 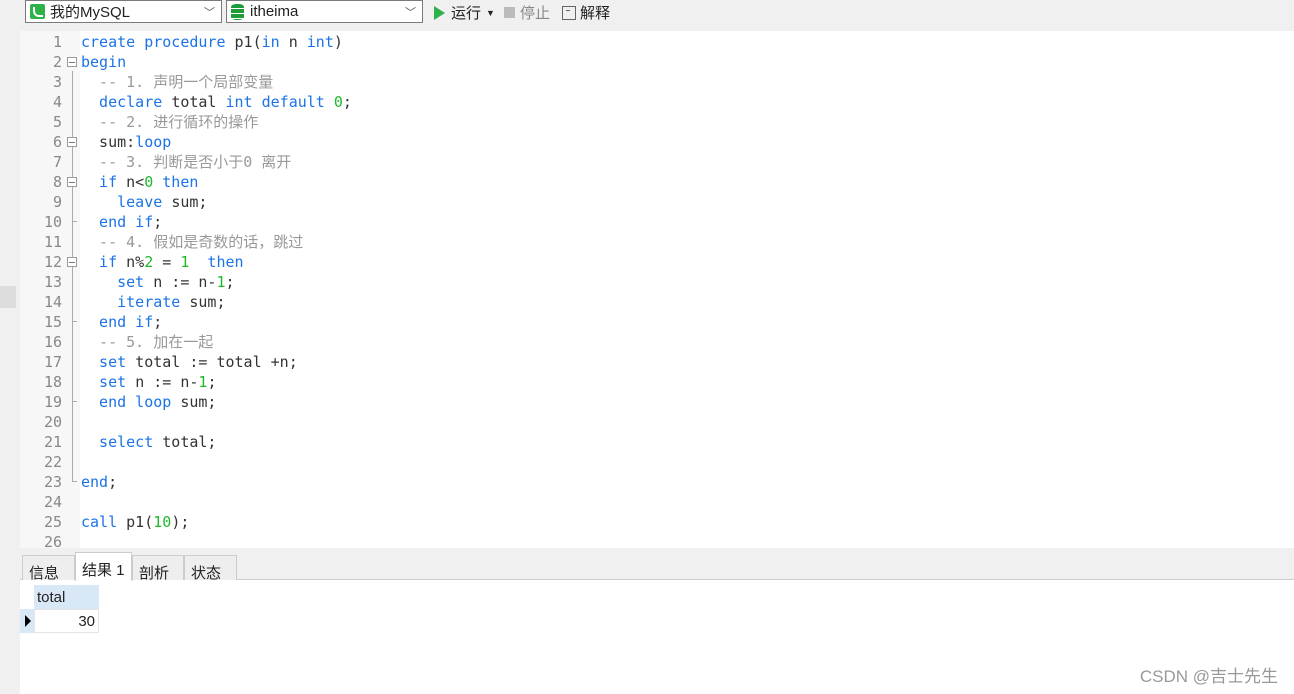 What do you see at coordinates (57, 182) in the screenshot?
I see `line-number: 8` at bounding box center [57, 182].